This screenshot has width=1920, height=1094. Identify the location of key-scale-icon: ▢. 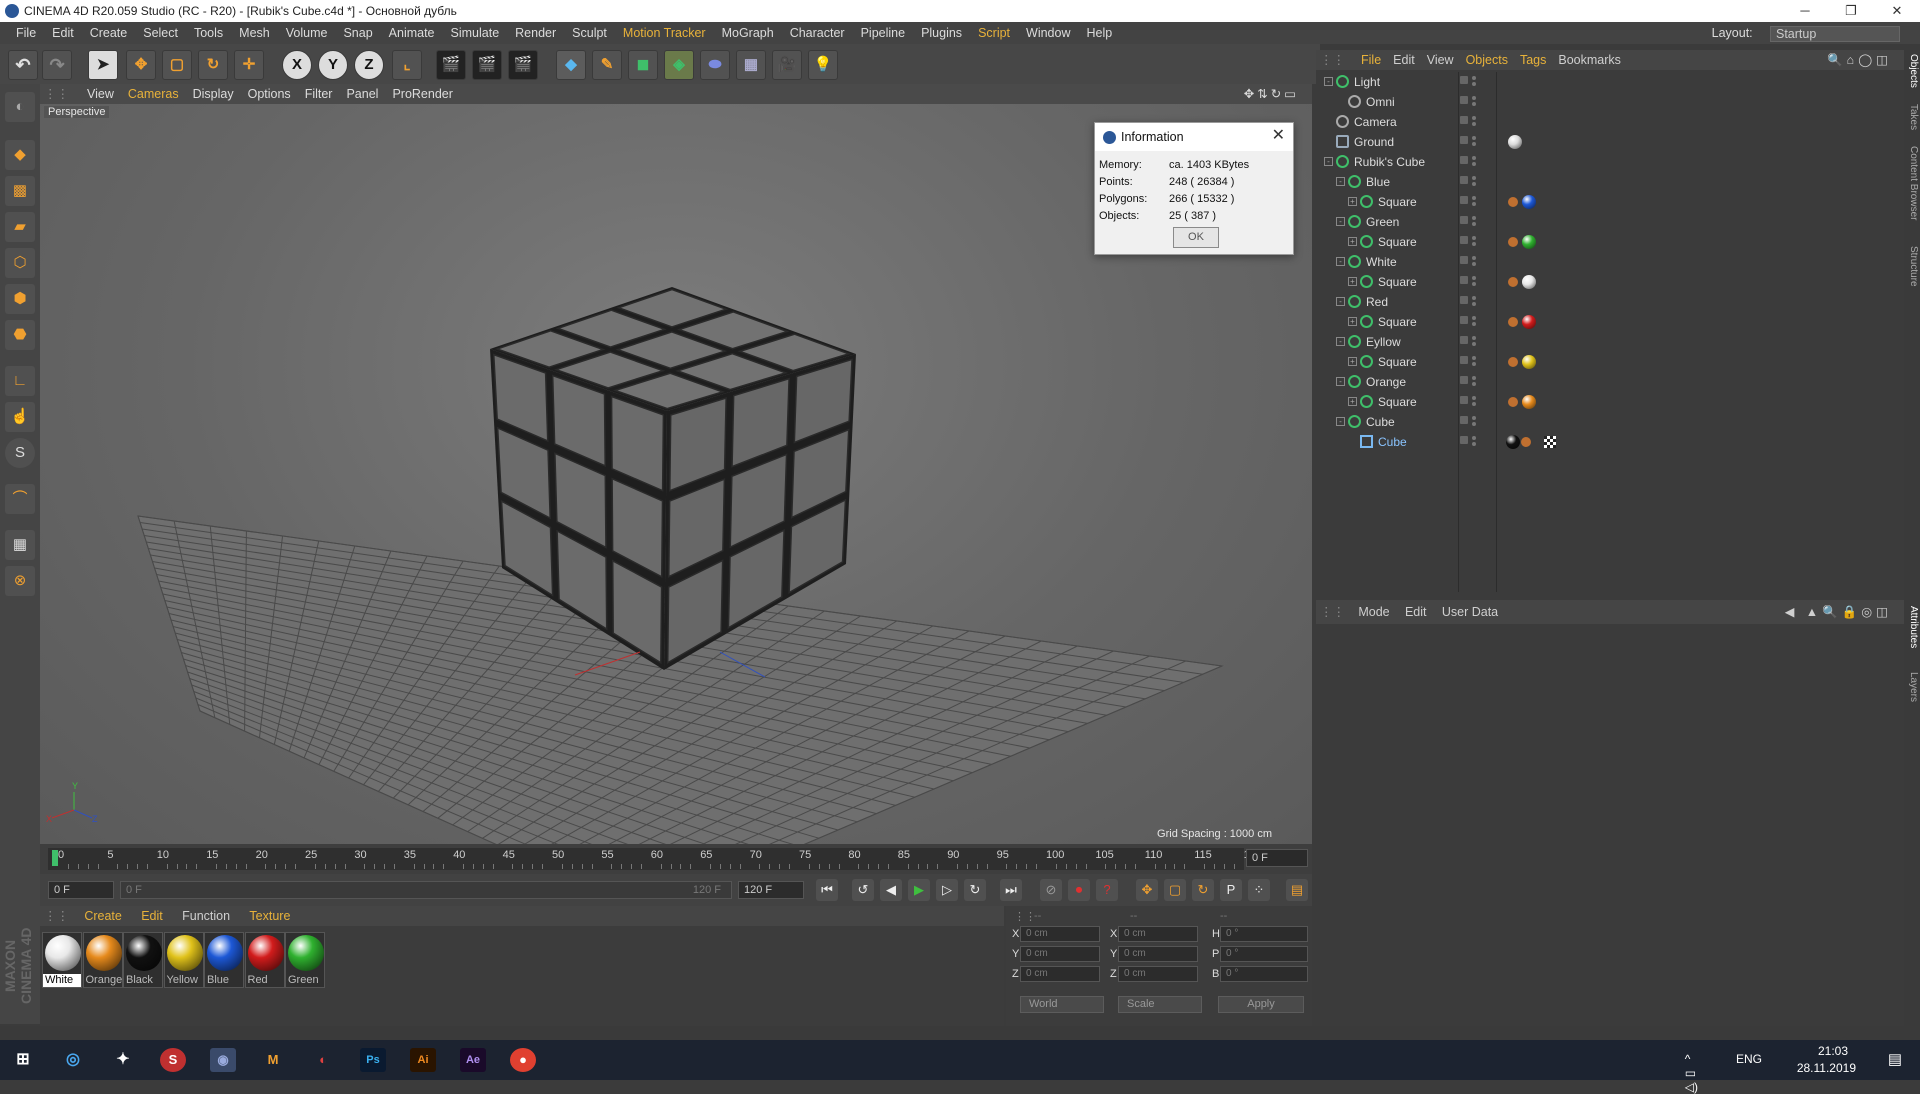
(1175, 890).